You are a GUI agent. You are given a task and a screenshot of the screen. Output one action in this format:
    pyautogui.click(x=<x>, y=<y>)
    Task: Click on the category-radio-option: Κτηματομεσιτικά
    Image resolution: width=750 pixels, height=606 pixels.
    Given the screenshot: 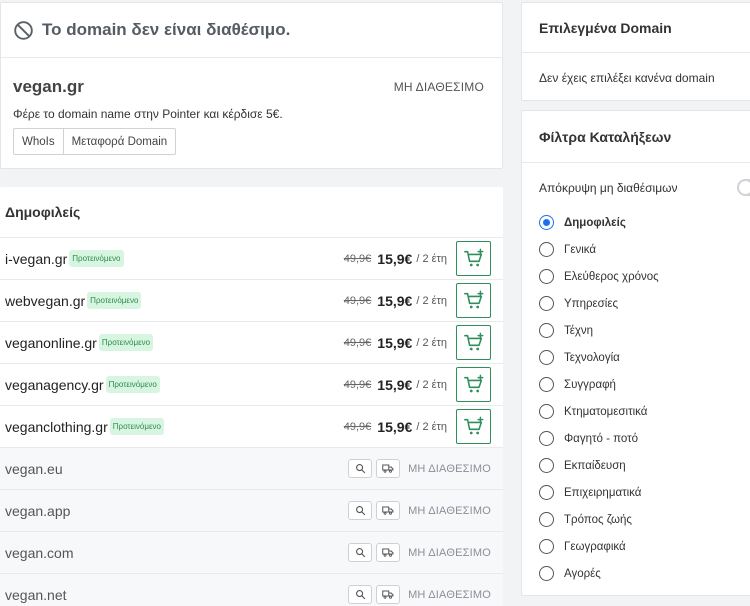 What is the action you would take?
    pyautogui.click(x=599, y=411)
    